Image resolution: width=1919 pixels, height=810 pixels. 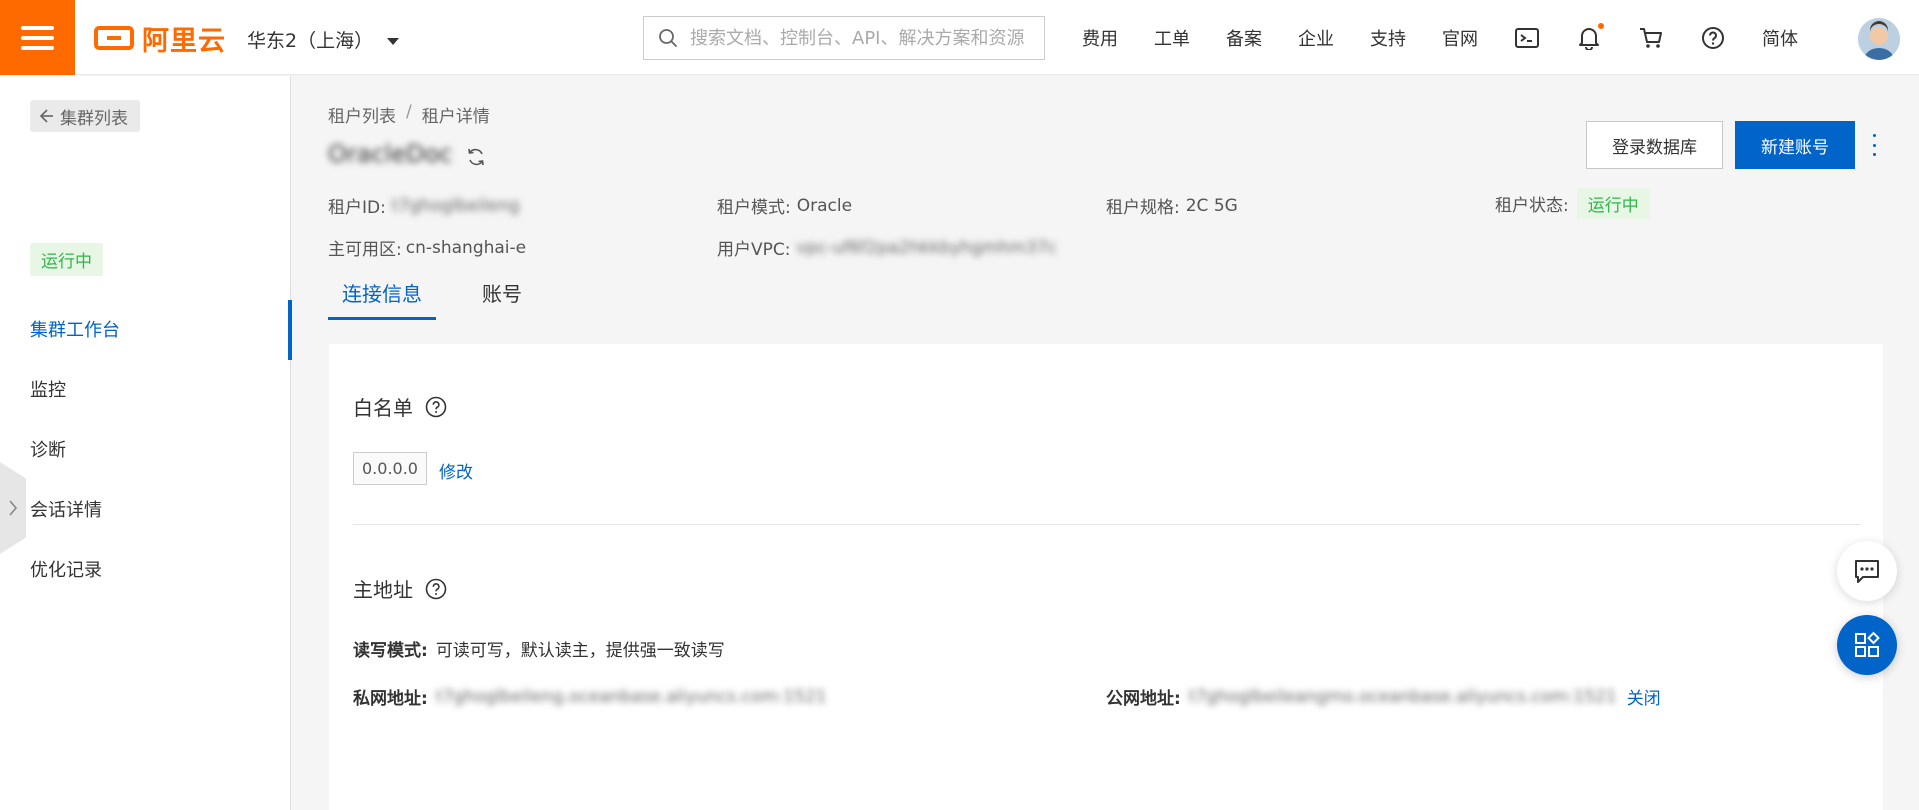 I want to click on tenant-spec-row: 租户规格: 2C 5G, so click(x=1172, y=206).